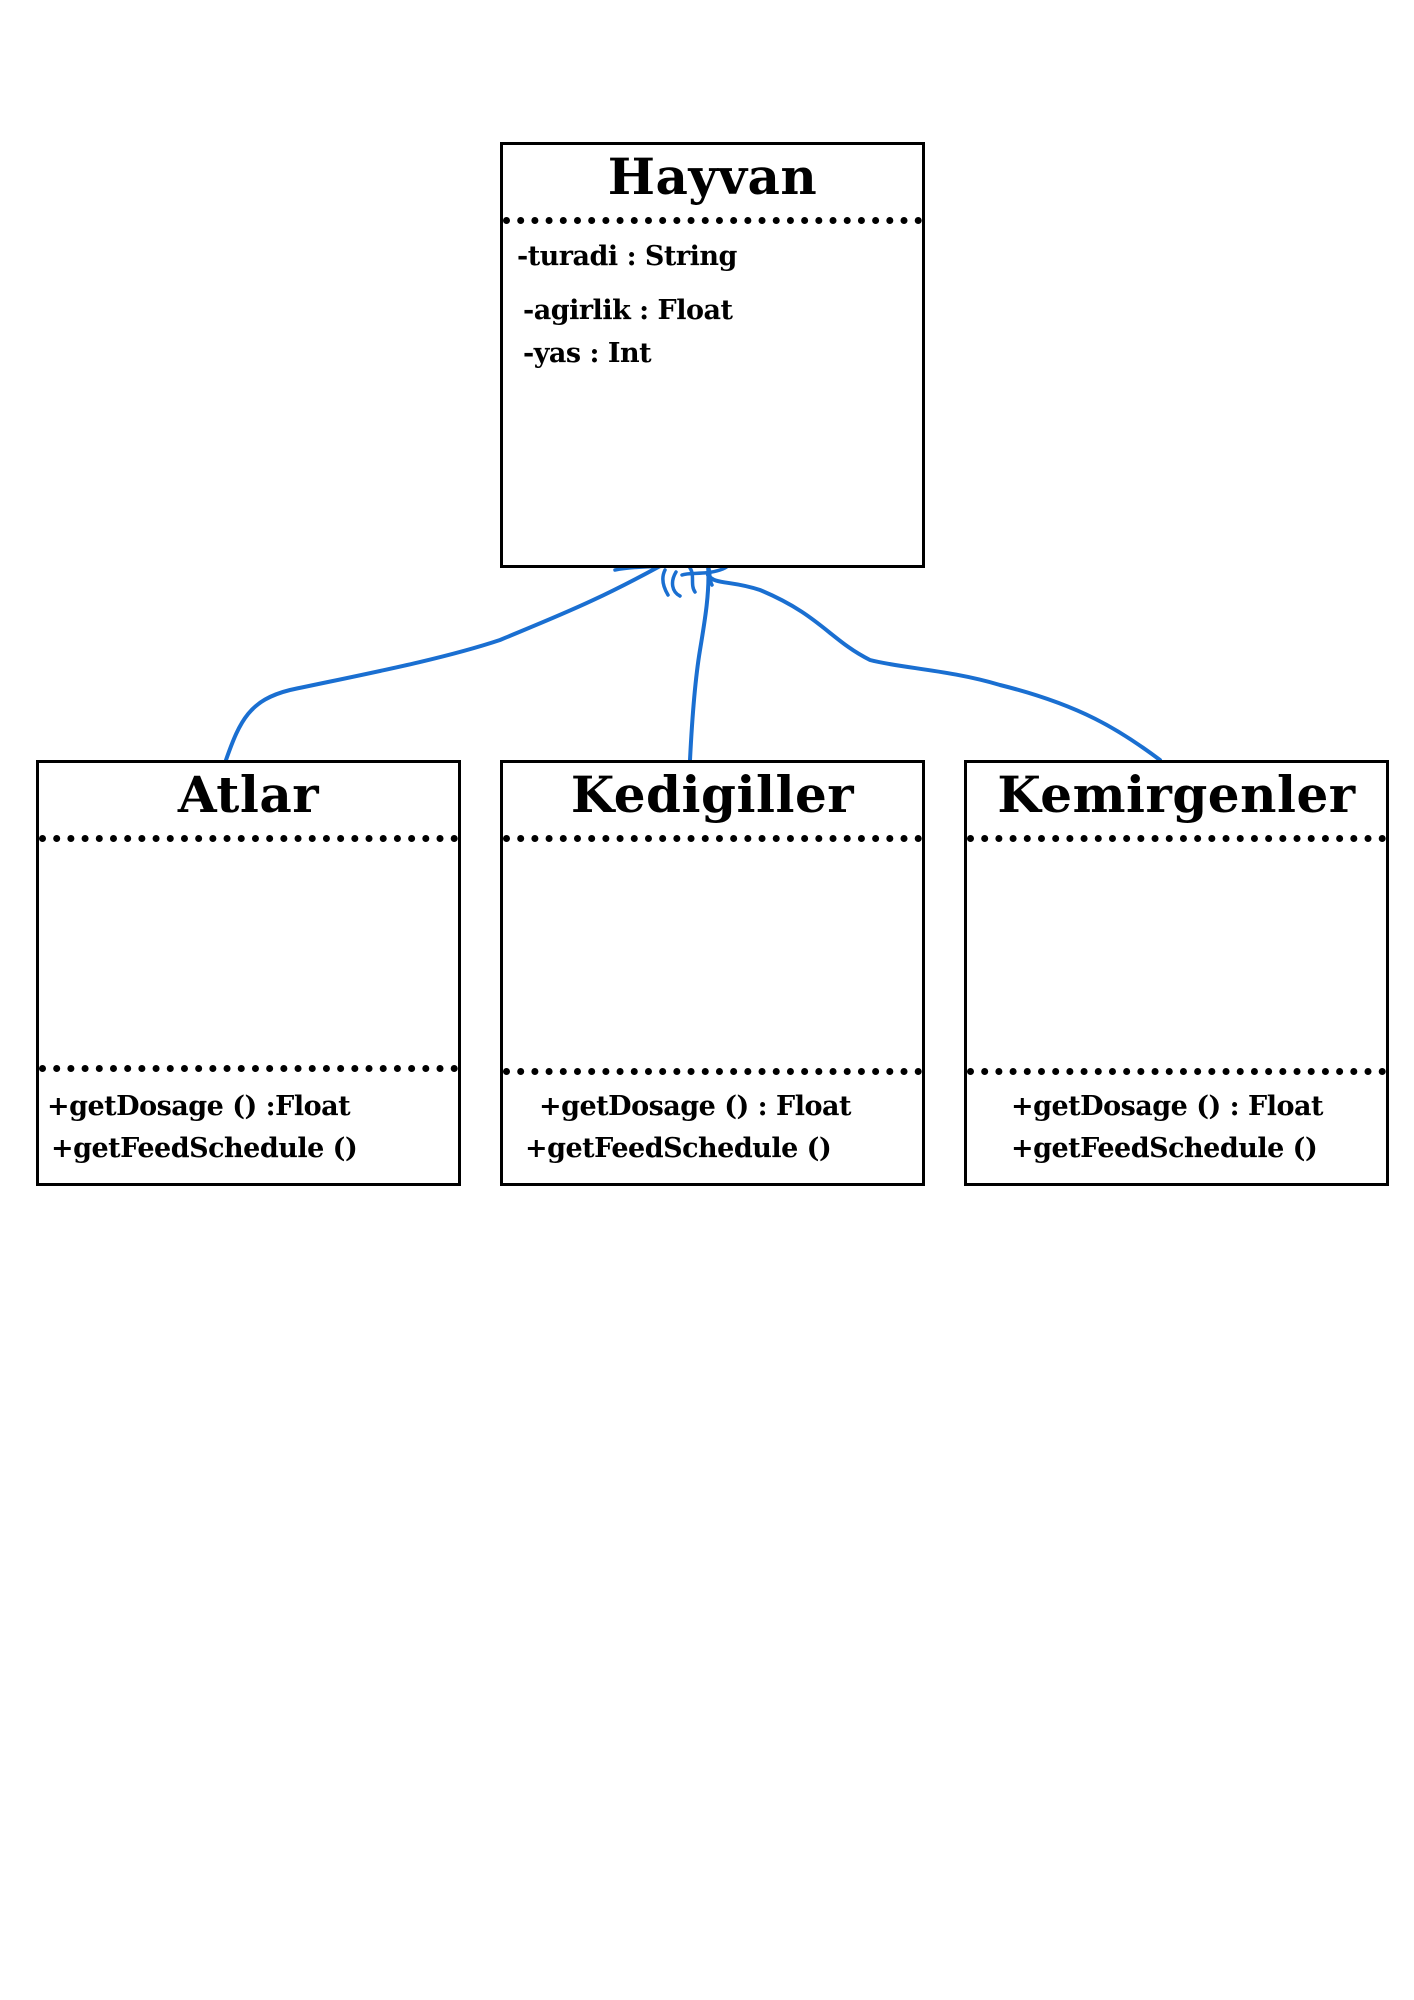 This screenshot has height=2000, width=1414. Describe the element at coordinates (627, 256) in the screenshot. I see `attribute-turadi: -turadi : String` at that location.